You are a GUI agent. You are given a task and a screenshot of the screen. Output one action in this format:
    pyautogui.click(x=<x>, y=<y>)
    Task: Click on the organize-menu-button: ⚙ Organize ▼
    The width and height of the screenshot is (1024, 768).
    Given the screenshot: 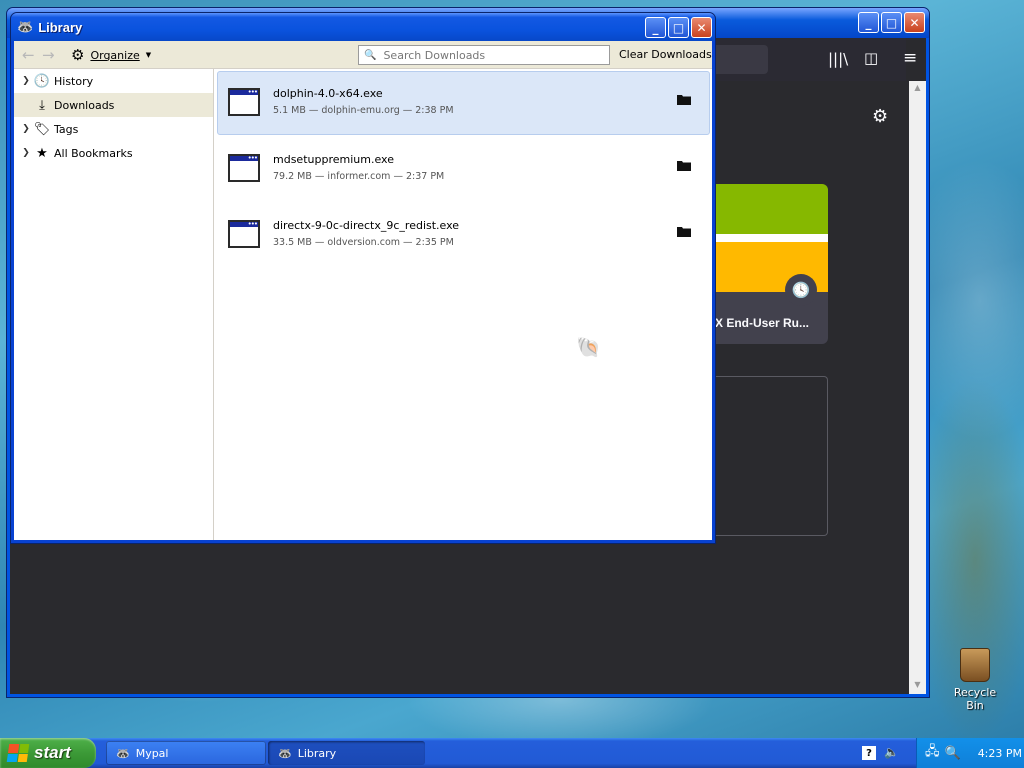 What is the action you would take?
    pyautogui.click(x=111, y=55)
    